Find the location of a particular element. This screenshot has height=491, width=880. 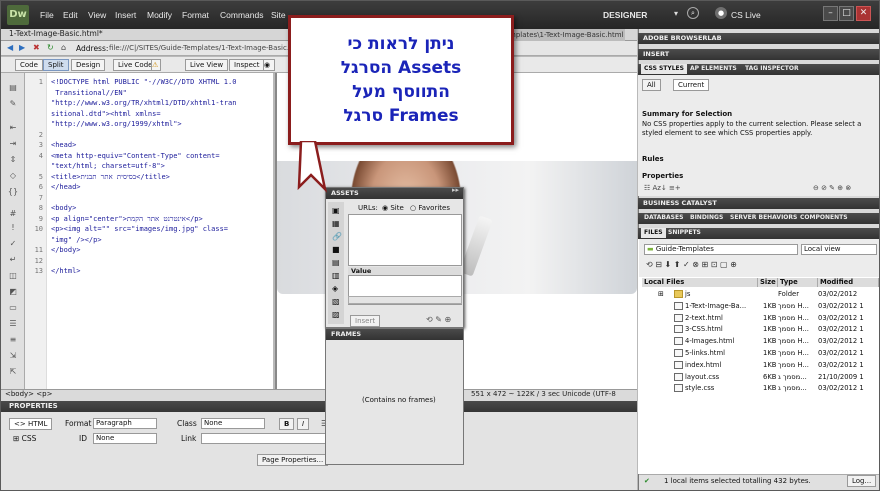

highlight-invalid-icon: ! is located at coordinates (13, 228).